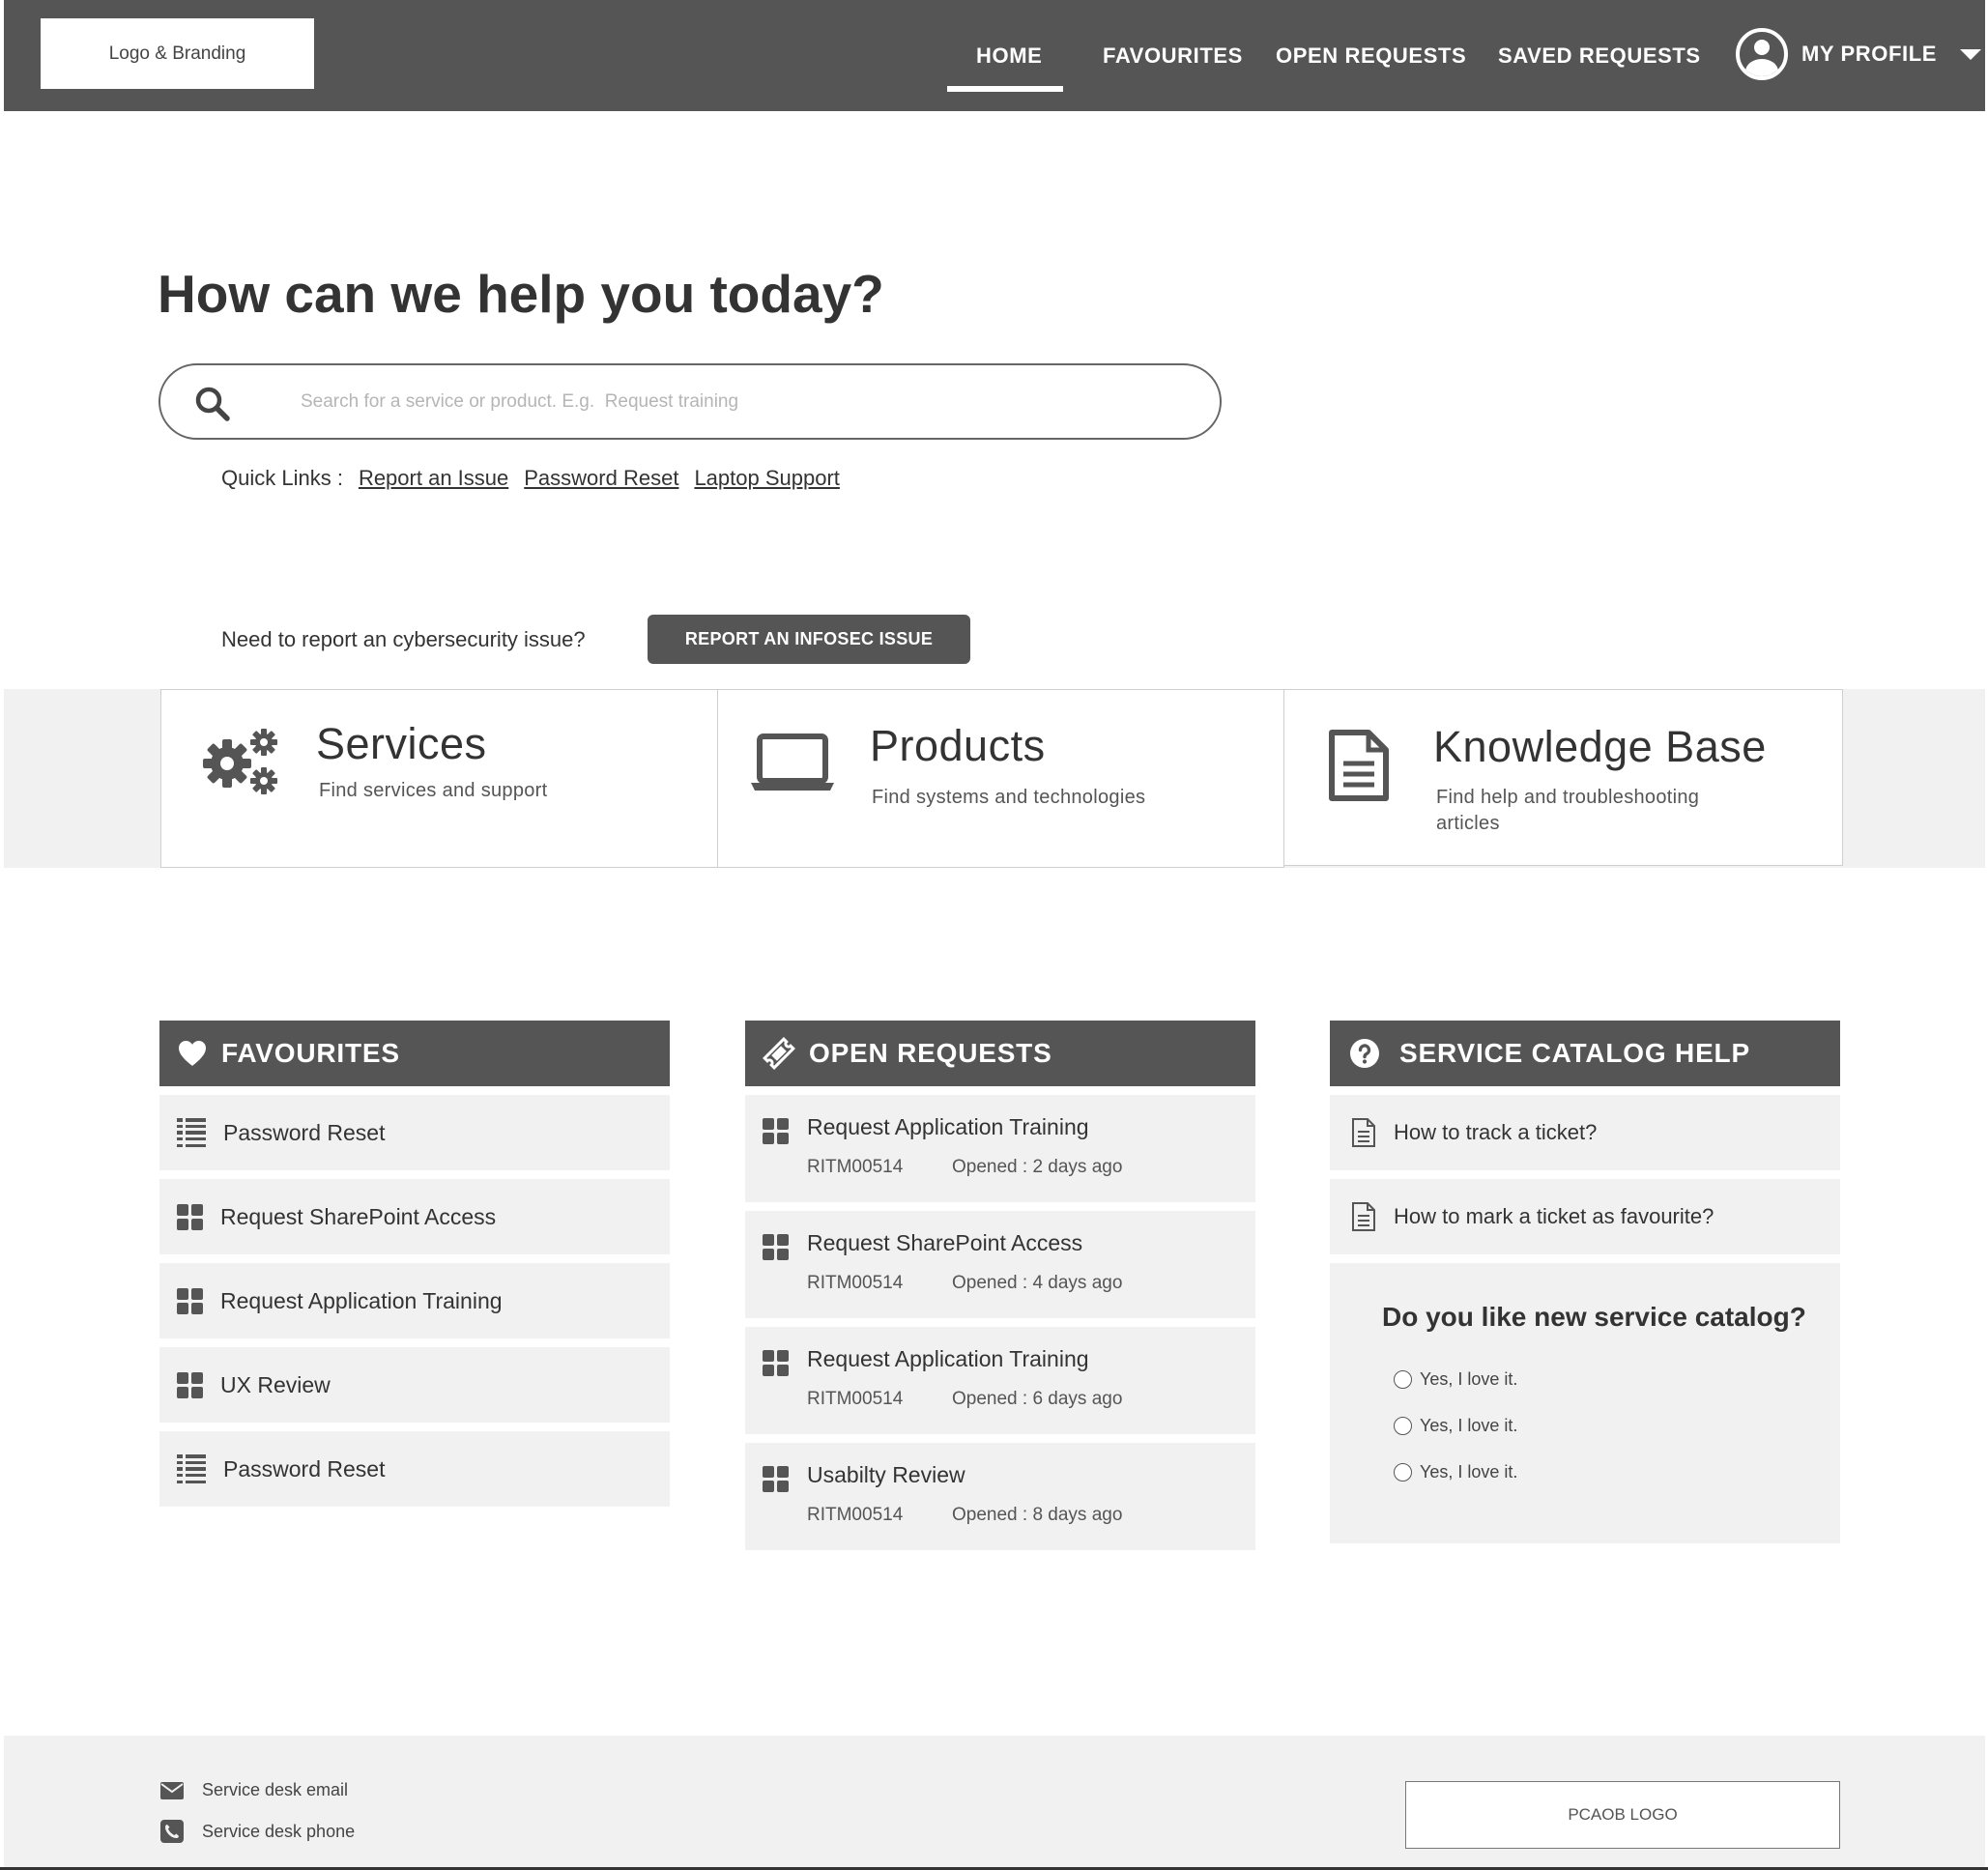 This screenshot has height=1870, width=1988. What do you see at coordinates (601, 478) in the screenshot?
I see `quick-link-password-reset: Password Reset` at bounding box center [601, 478].